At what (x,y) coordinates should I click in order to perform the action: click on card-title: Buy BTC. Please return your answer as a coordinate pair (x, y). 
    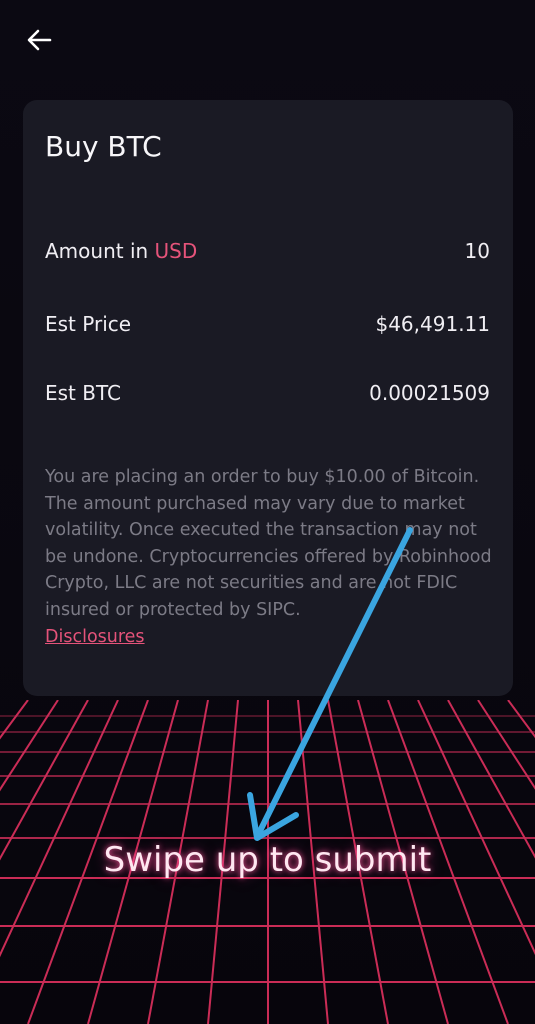
    Looking at the image, I should click on (103, 146).